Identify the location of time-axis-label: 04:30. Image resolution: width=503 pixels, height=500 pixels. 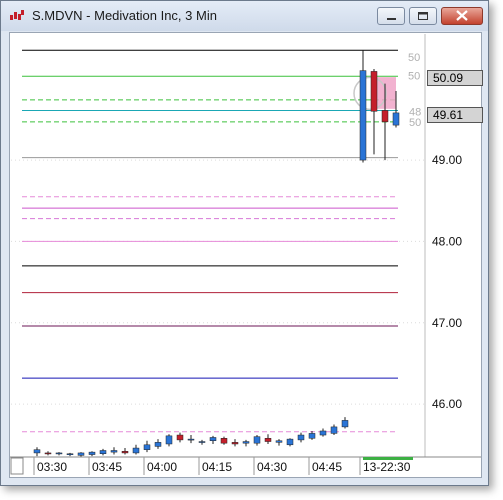
(272, 467).